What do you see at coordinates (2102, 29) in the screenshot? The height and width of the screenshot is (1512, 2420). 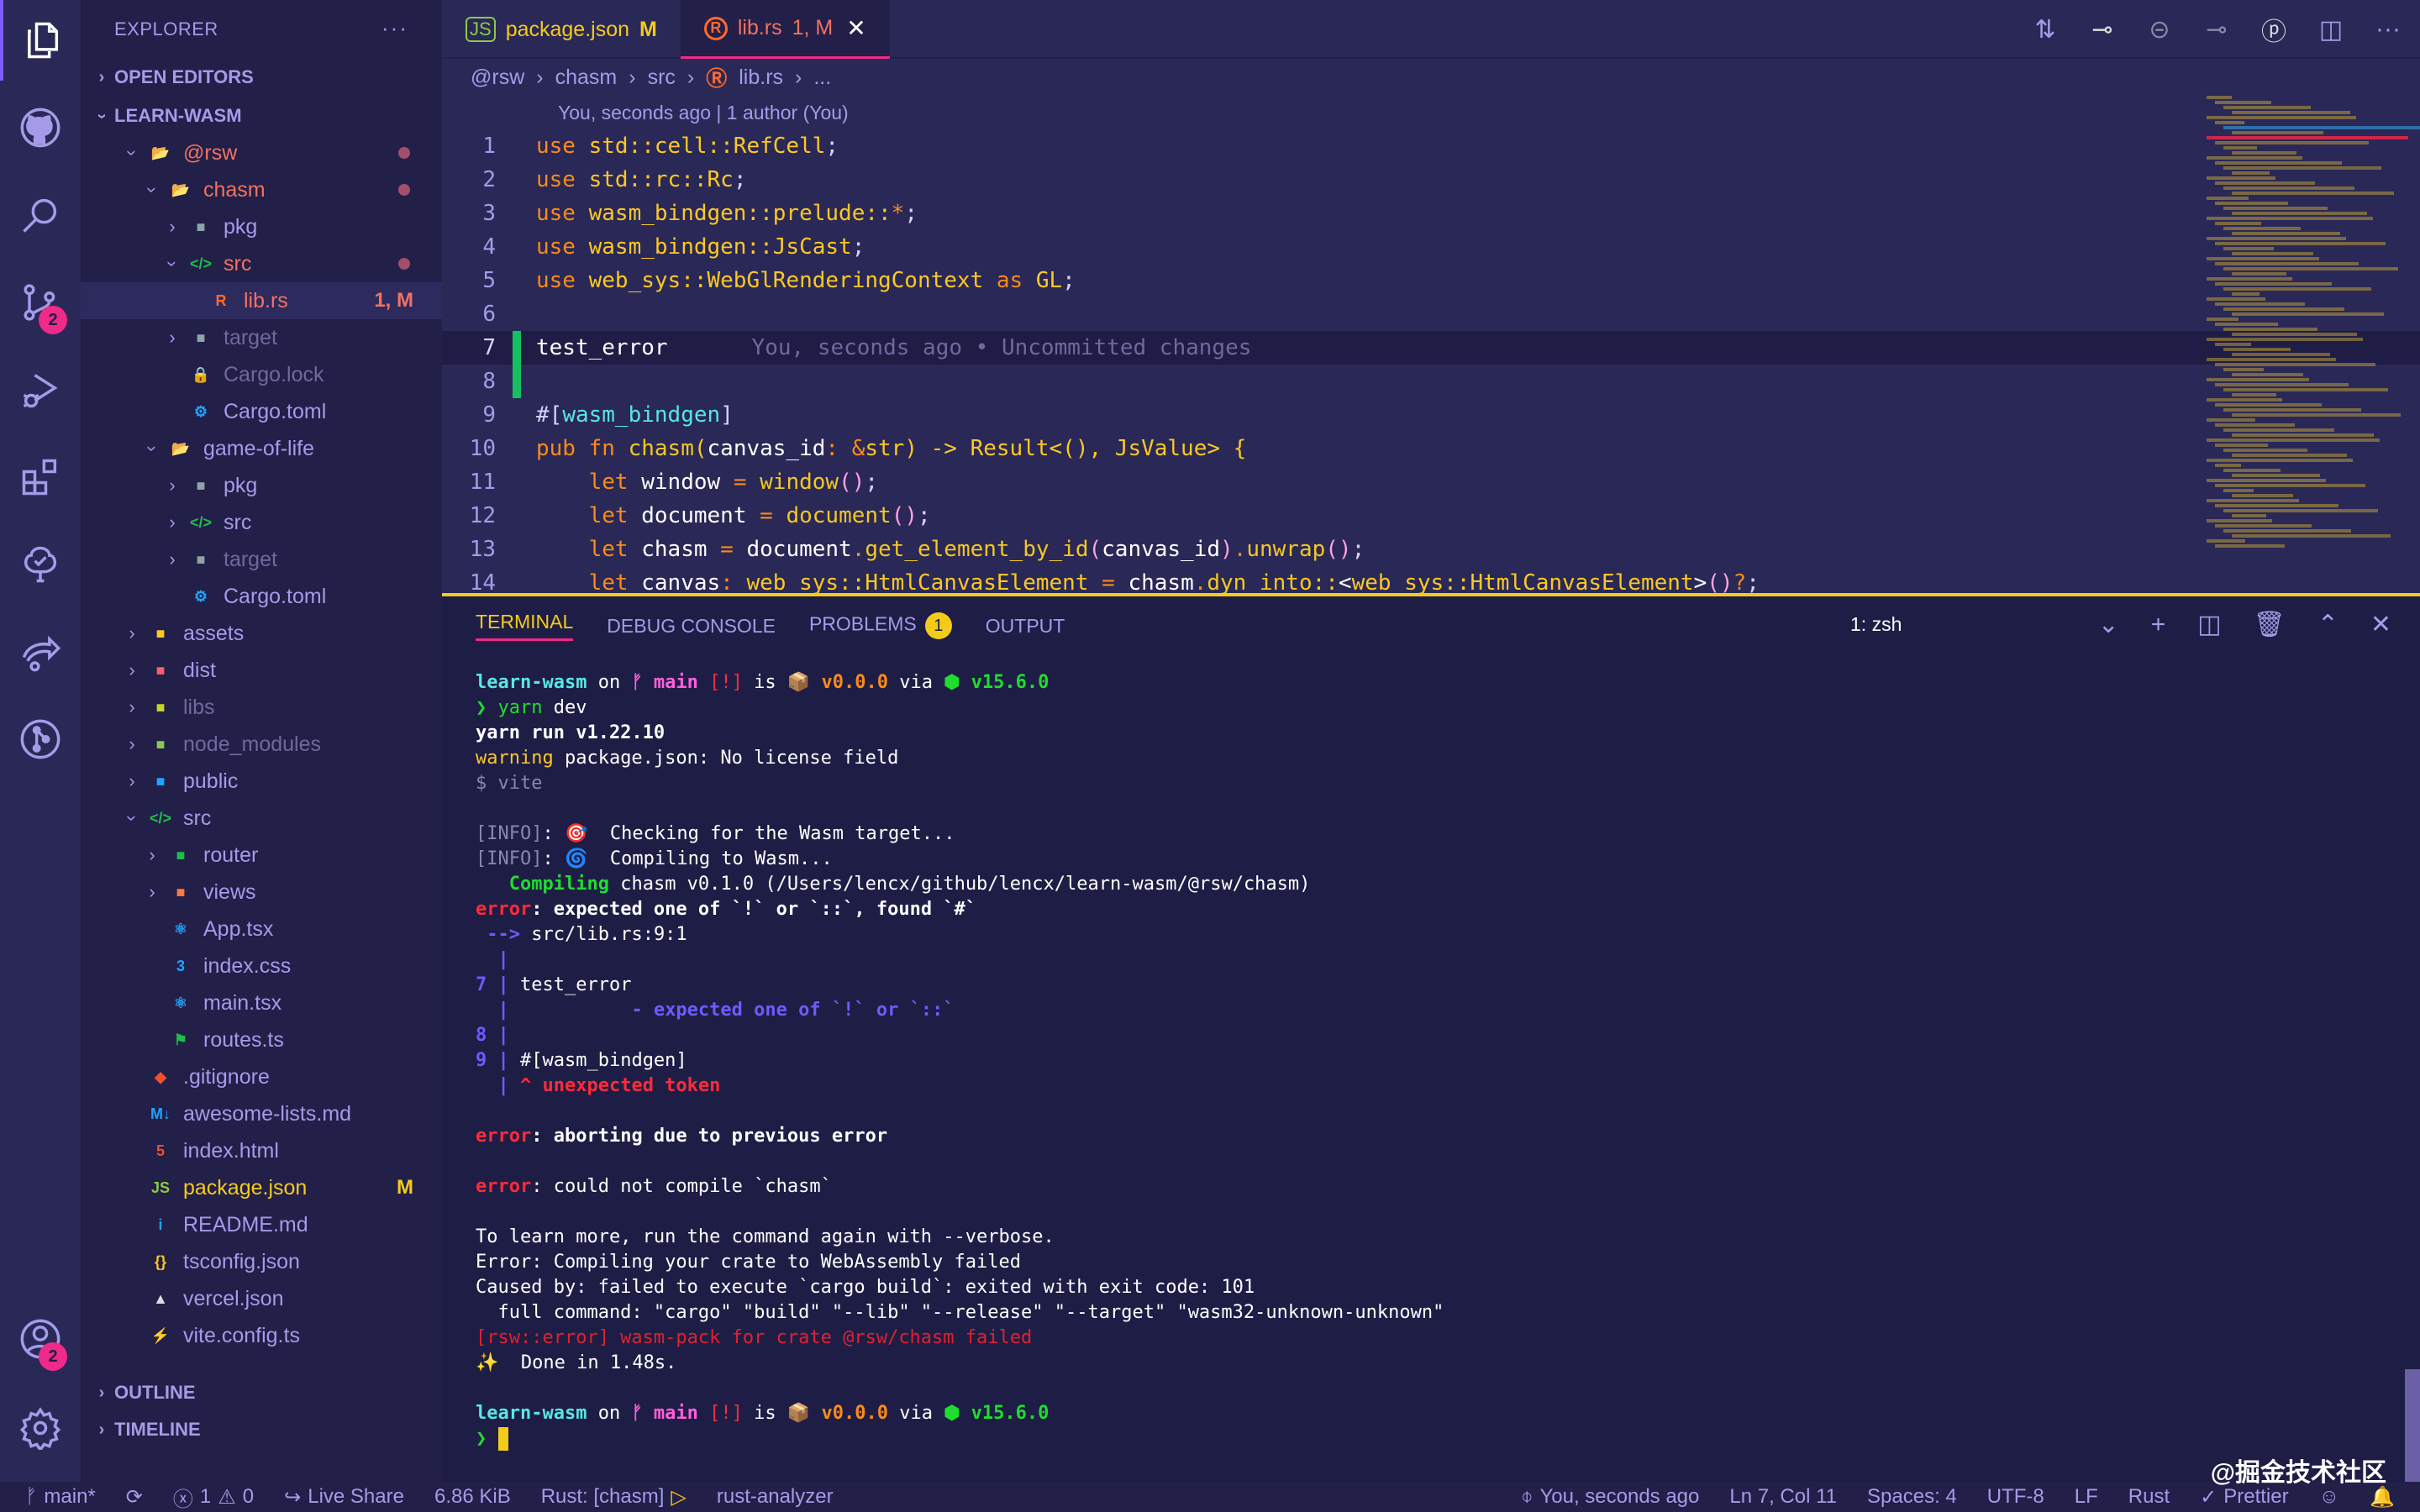 I see `previous-change-icon: ⊸` at bounding box center [2102, 29].